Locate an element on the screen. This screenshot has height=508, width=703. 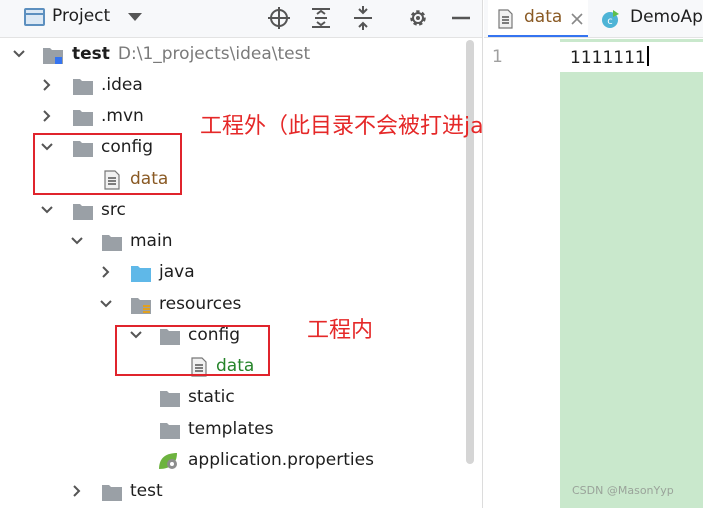
code-line-text: 1111111 is located at coordinates (608, 58).